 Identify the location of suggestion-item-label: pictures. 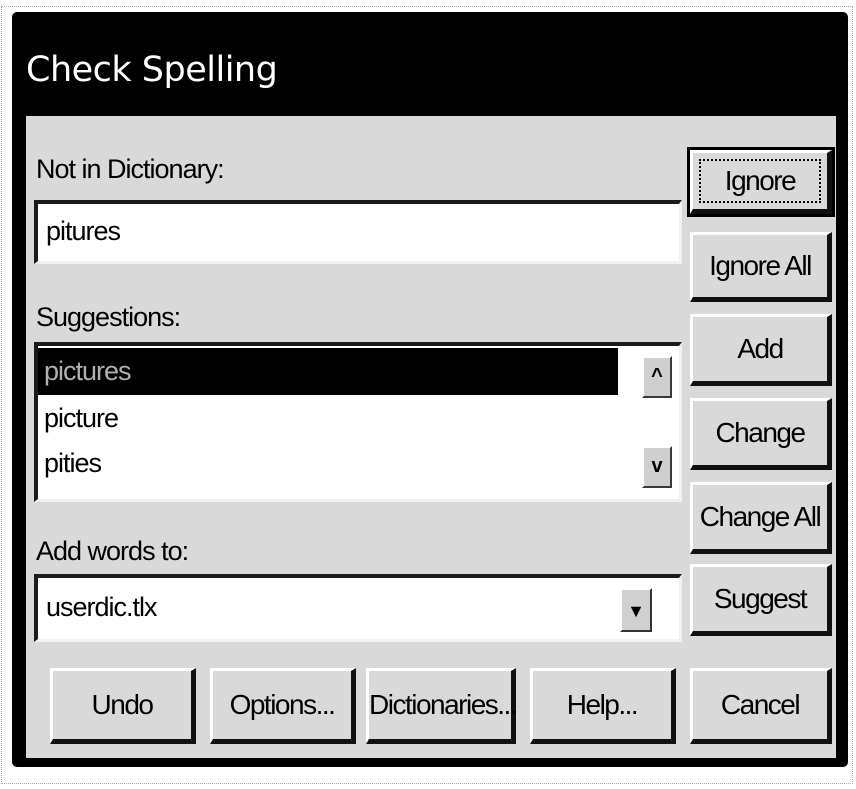
(88, 371).